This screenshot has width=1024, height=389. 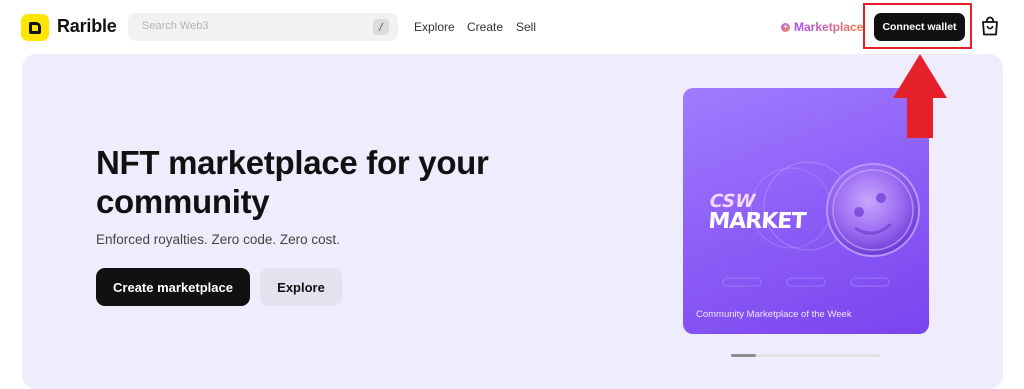 I want to click on nav-explore: Explore, so click(x=434, y=27).